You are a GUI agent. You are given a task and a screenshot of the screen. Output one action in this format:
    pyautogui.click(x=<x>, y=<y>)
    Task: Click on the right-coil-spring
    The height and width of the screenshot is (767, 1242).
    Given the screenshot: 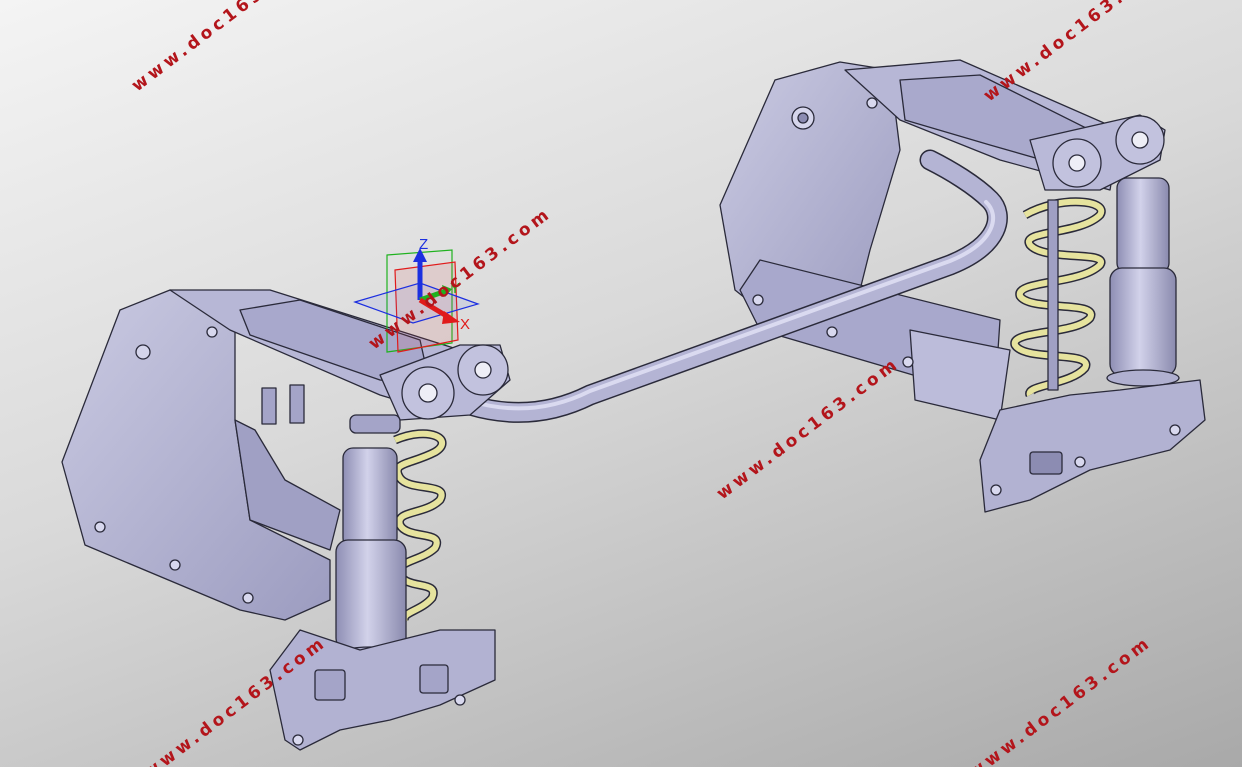 What is the action you would take?
    pyautogui.click(x=1058, y=297)
    